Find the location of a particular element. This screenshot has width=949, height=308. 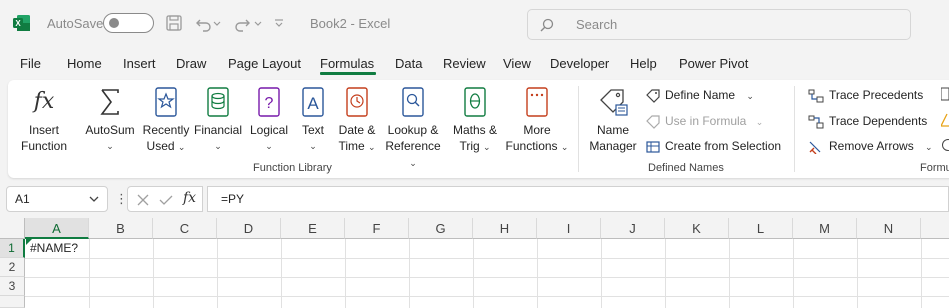

undo-icon is located at coordinates (204, 23).